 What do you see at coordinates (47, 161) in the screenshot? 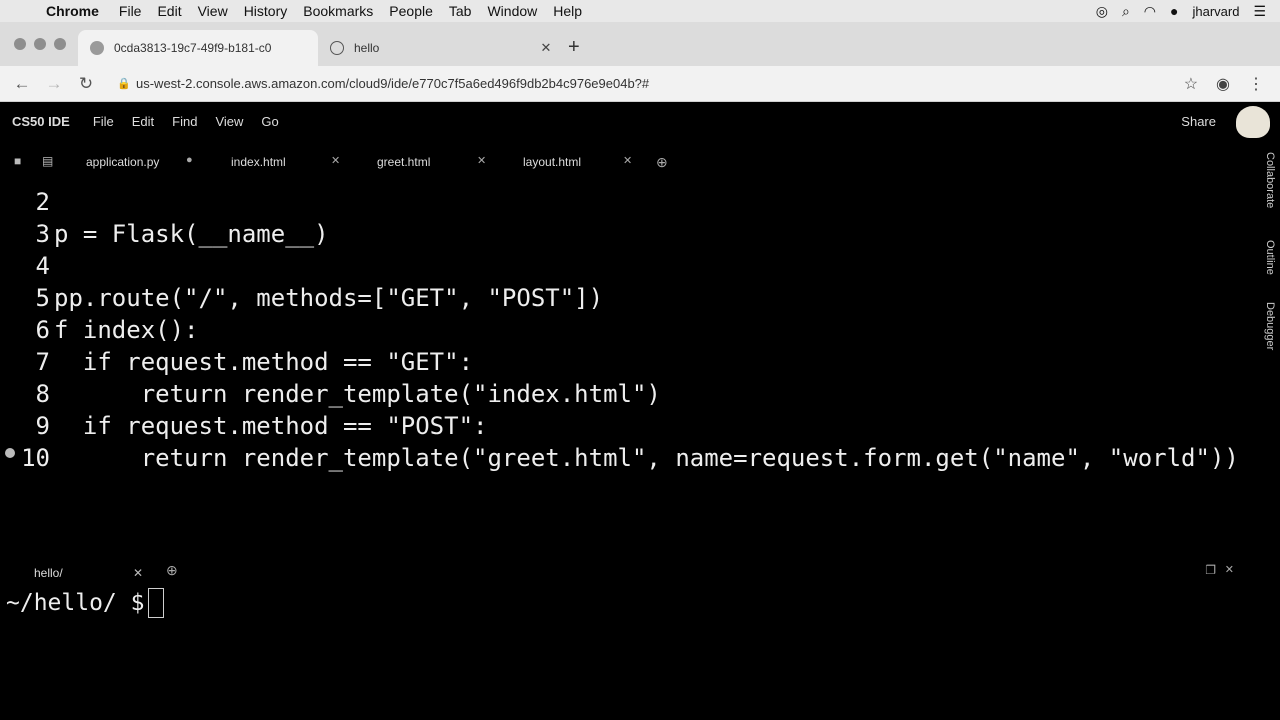
I see `outline-toggle-icon: ▤` at bounding box center [47, 161].